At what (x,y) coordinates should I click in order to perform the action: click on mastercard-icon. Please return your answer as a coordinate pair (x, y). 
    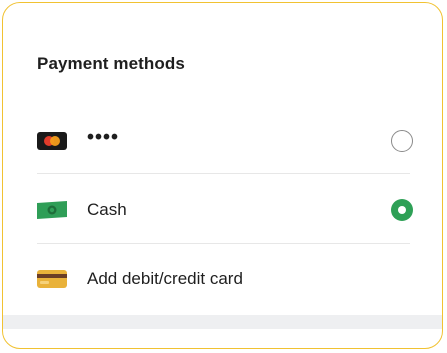
    Looking at the image, I should click on (52, 141).